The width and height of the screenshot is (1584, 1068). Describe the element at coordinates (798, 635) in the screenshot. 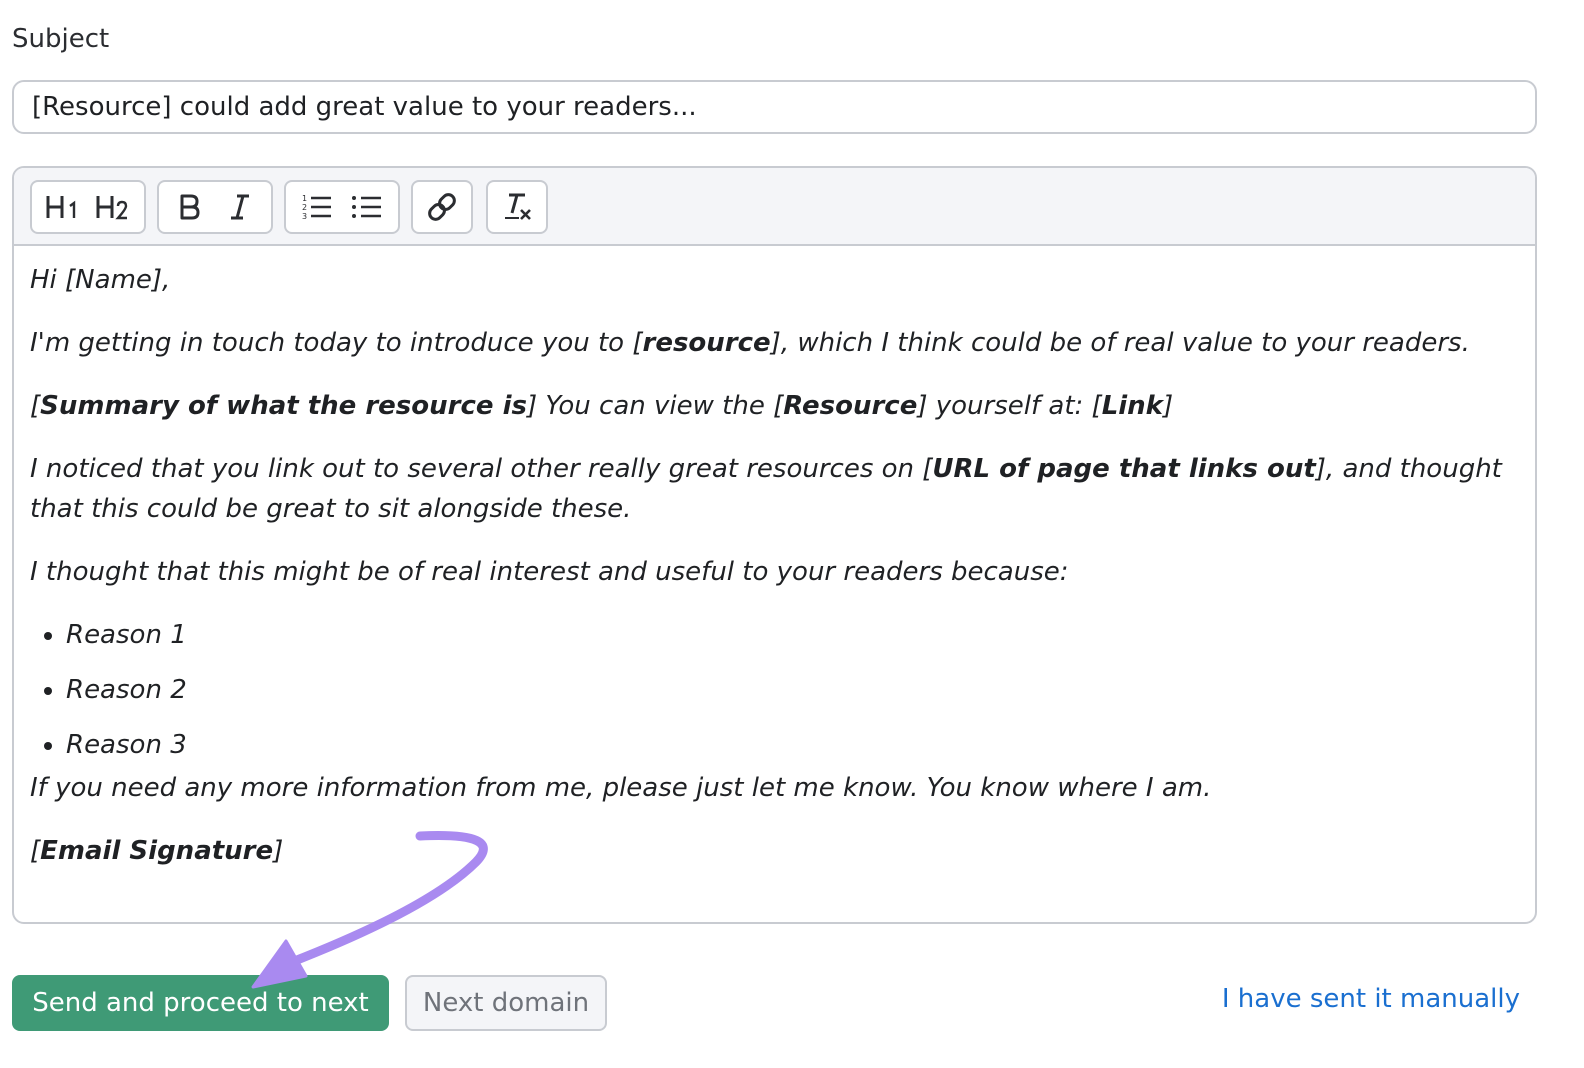

I see `list-item: Reason 1` at that location.